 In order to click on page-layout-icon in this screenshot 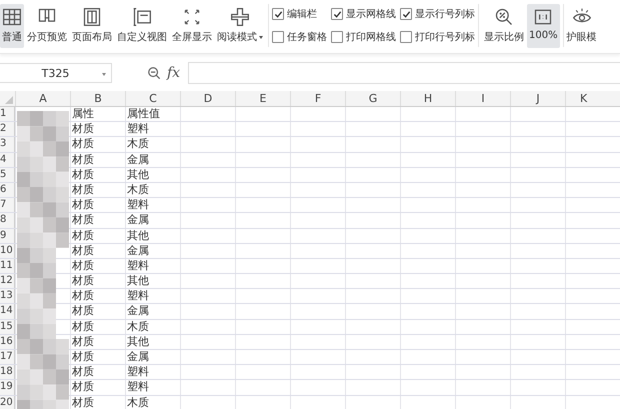, I will do `click(92, 17)`.